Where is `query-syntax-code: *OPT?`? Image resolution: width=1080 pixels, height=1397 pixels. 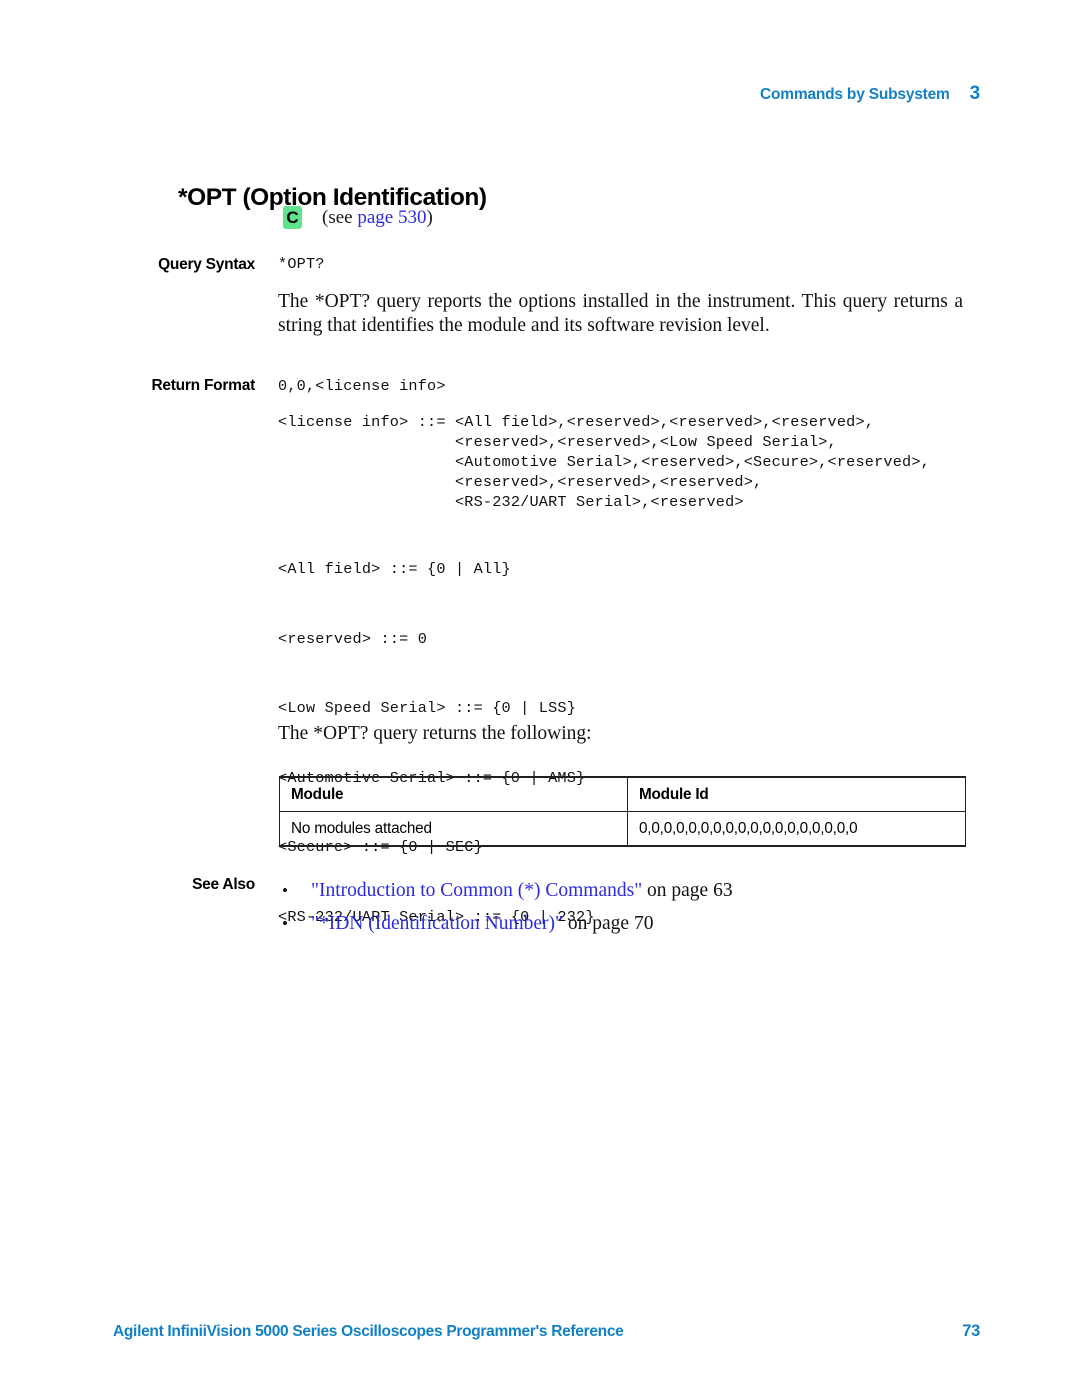 query-syntax-code: *OPT? is located at coordinates (301, 264).